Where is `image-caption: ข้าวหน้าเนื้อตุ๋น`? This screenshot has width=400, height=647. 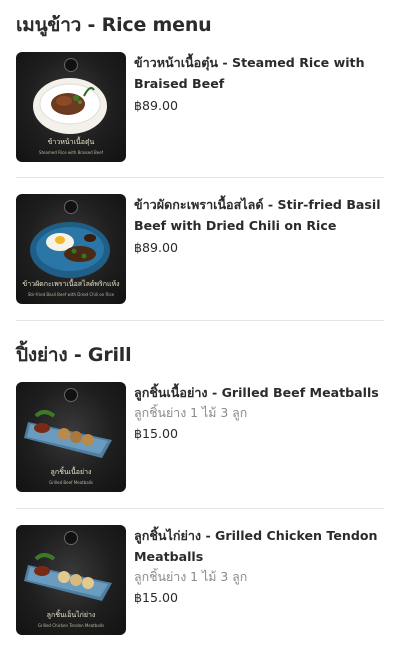
image-caption: ข้าวหน้าเนื้อตุ๋น is located at coordinates (71, 142).